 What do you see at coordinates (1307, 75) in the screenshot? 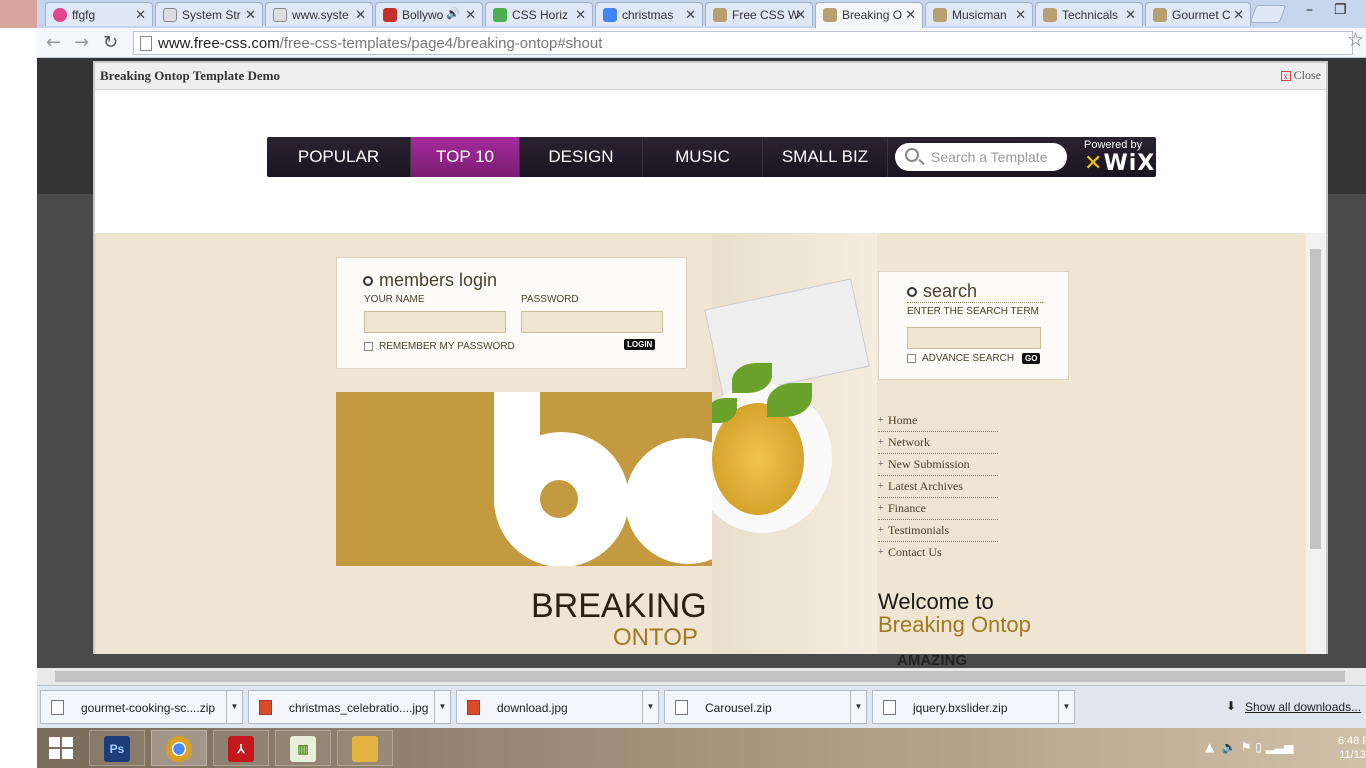
I see `modal-close-label: Close` at bounding box center [1307, 75].